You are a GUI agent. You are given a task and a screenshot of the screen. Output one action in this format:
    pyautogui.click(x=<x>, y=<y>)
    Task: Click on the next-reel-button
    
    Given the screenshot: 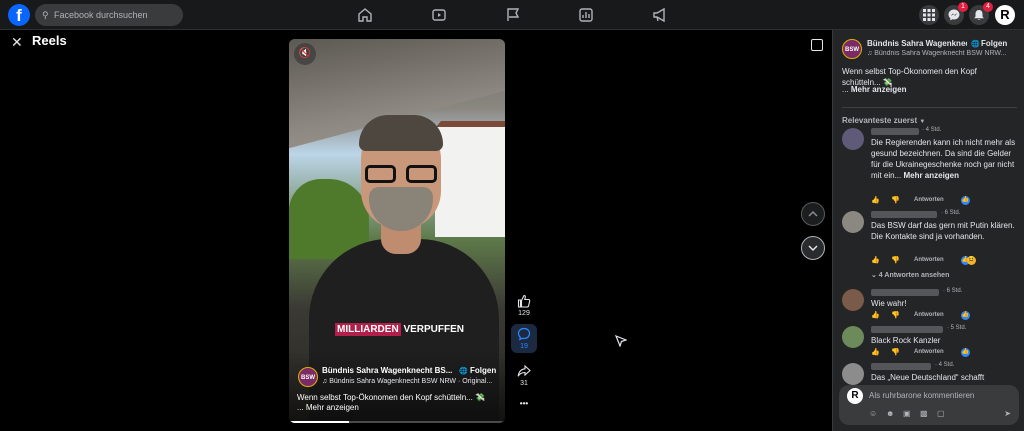 What is the action you would take?
    pyautogui.click(x=813, y=248)
    